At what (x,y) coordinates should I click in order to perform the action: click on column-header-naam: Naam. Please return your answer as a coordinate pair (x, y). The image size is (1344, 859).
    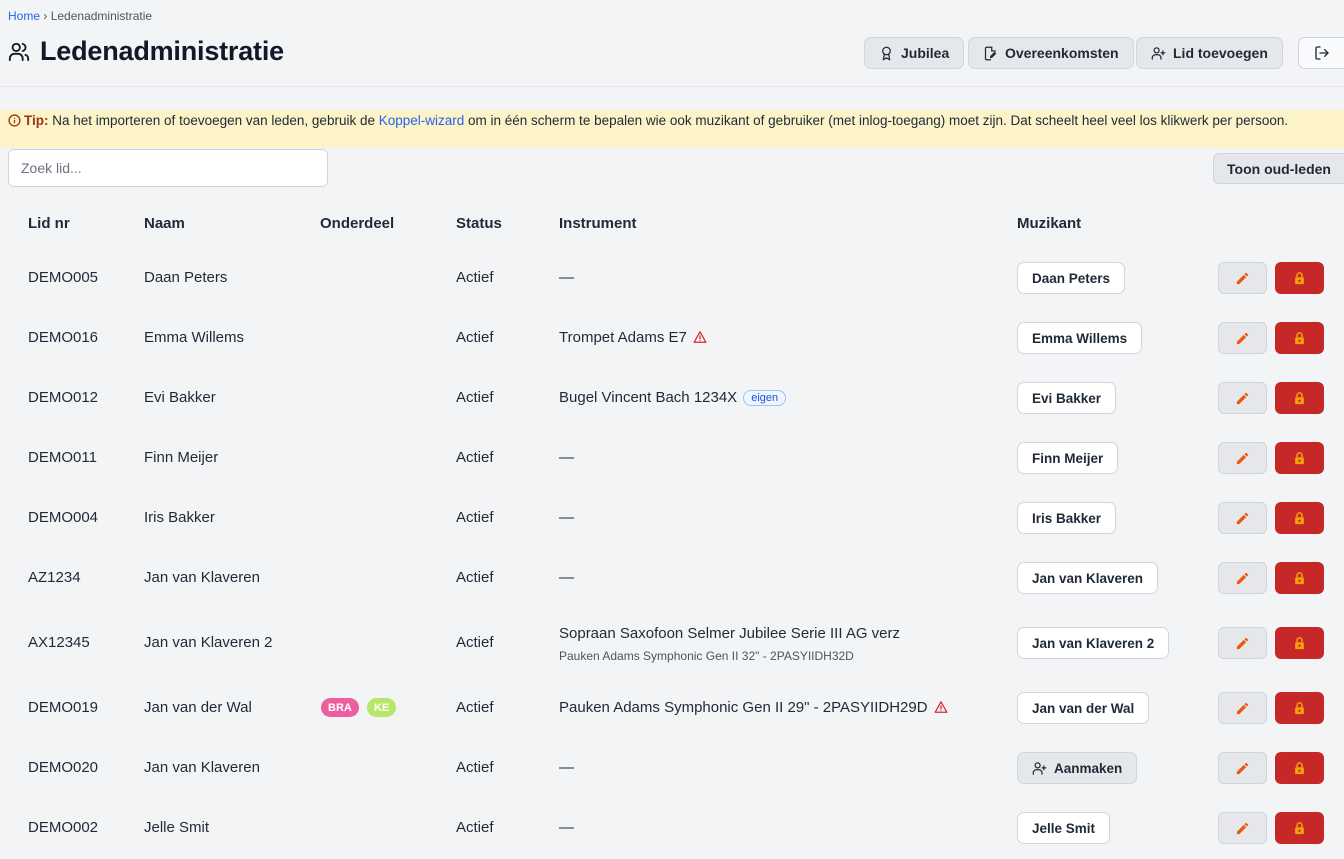
    Looking at the image, I should click on (164, 223).